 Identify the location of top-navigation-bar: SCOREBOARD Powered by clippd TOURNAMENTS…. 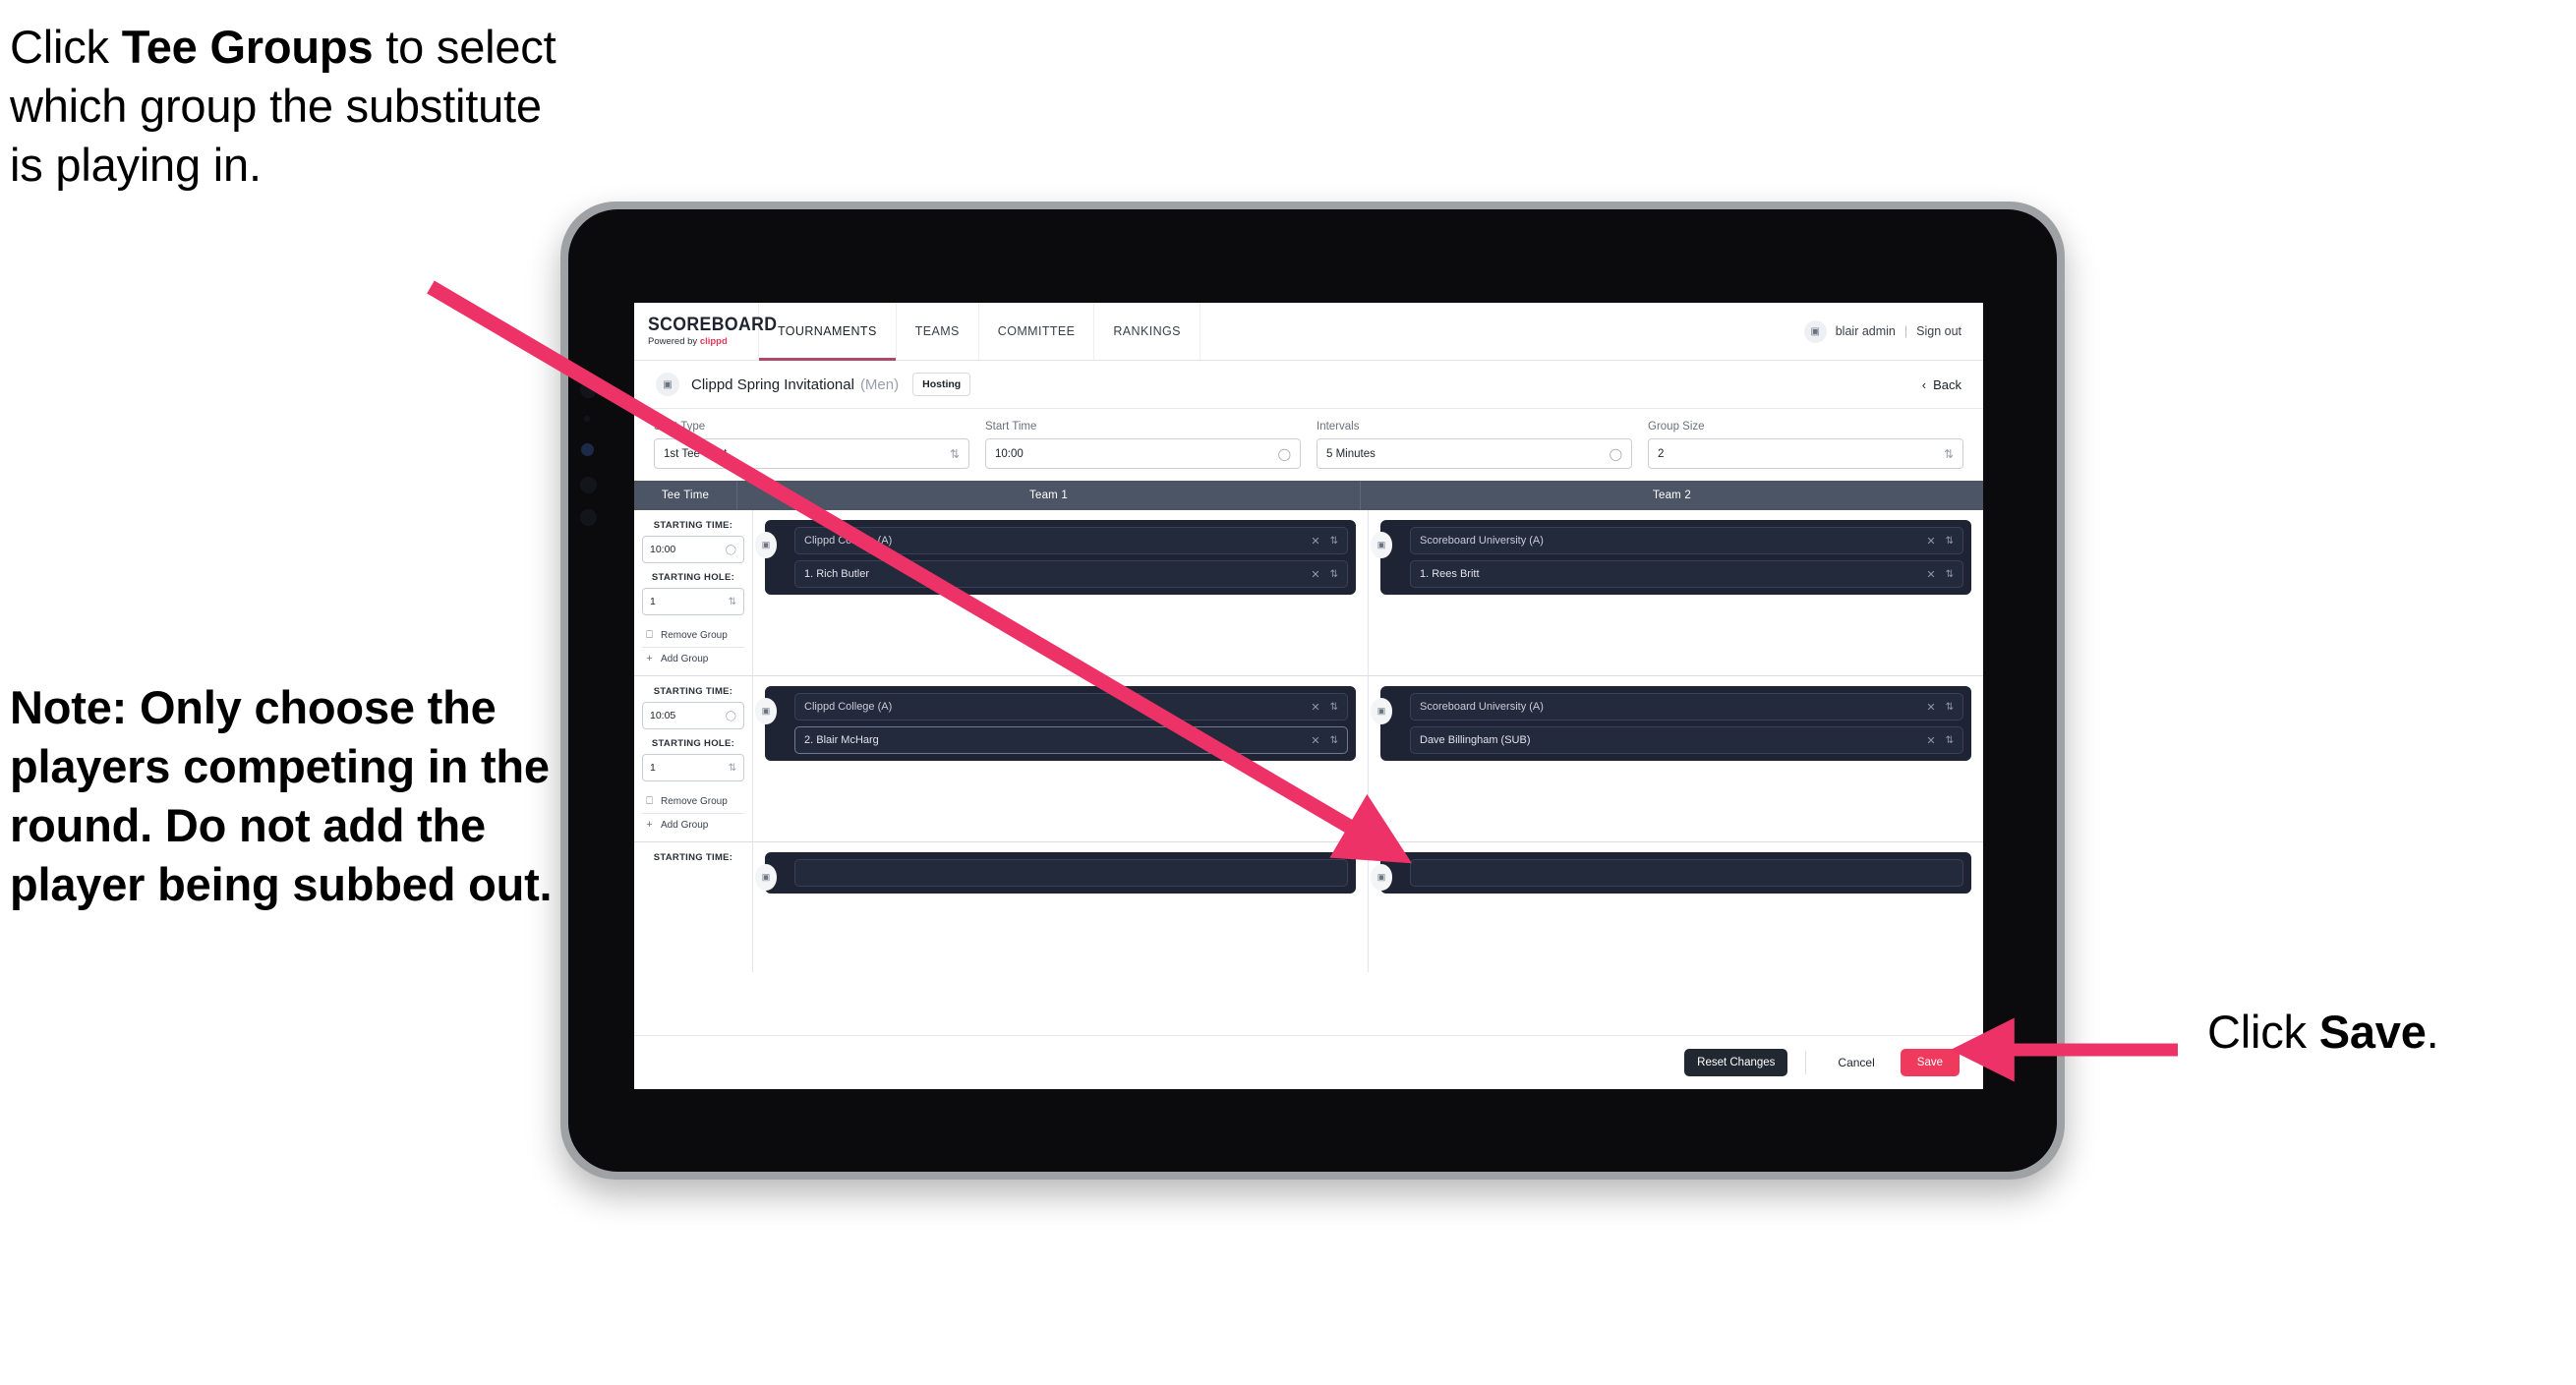
(1308, 332).